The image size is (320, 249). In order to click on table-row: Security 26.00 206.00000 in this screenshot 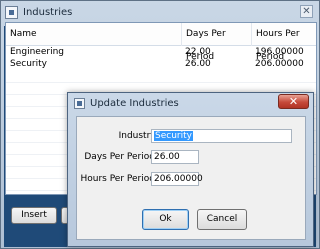, I will do `click(161, 64)`.